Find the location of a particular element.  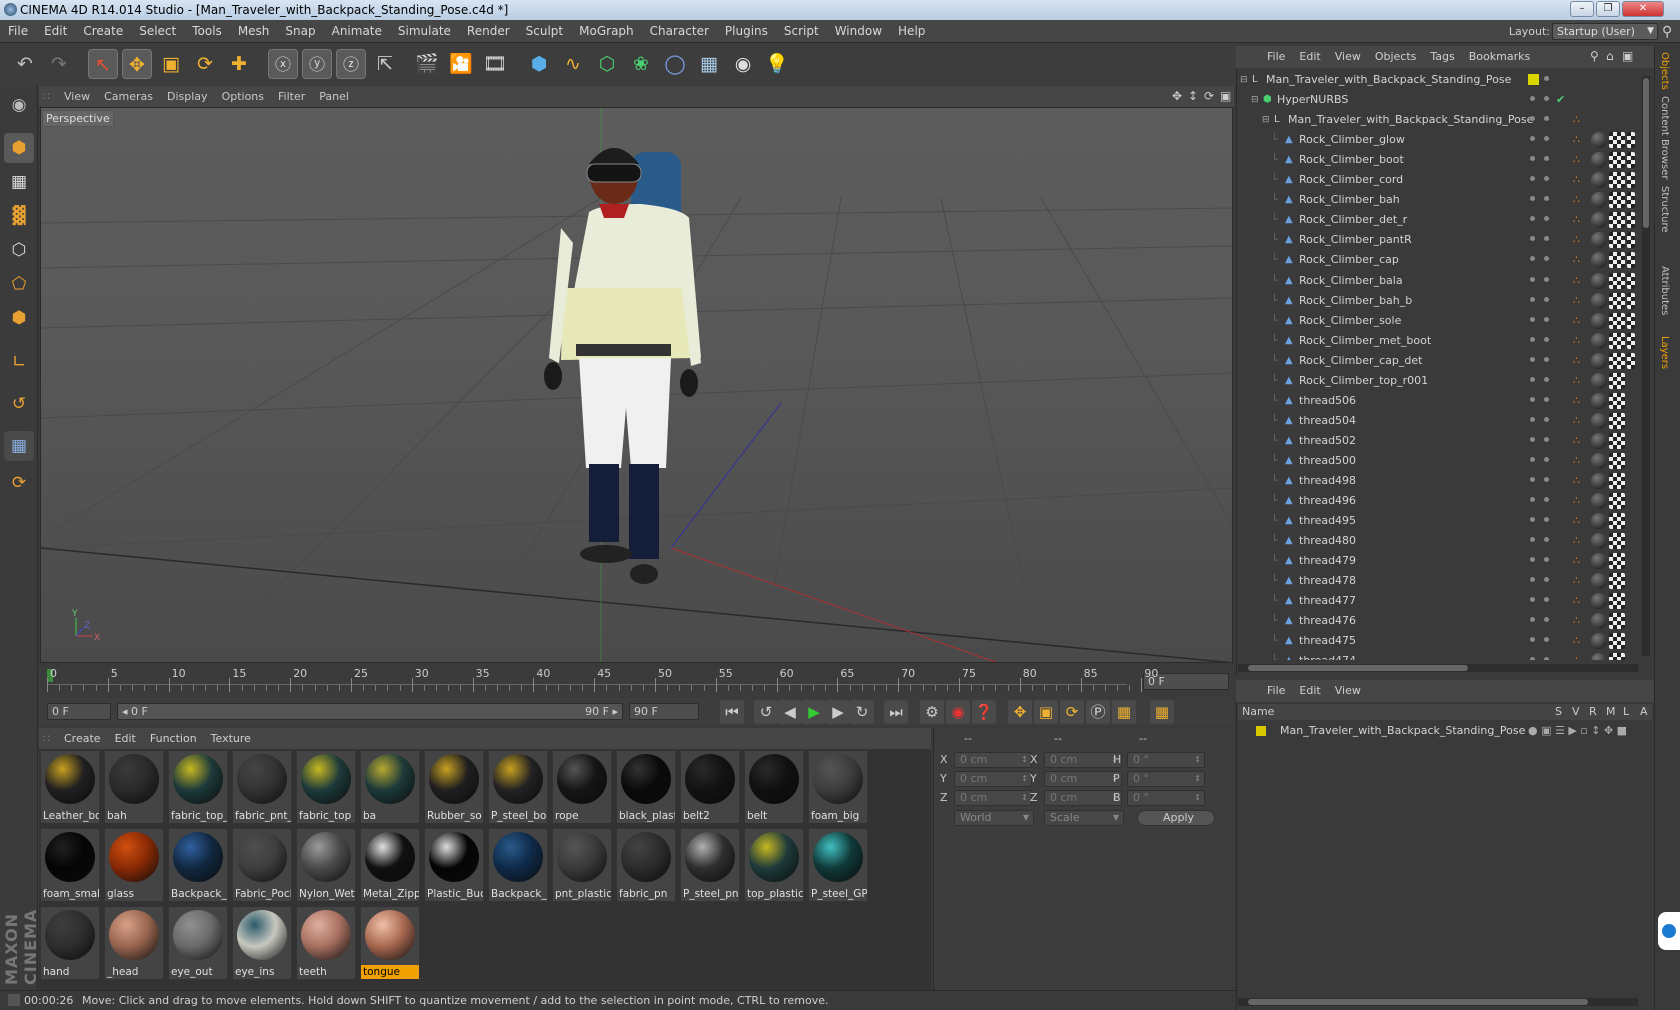

snap-icon: ▦ is located at coordinates (19, 446).